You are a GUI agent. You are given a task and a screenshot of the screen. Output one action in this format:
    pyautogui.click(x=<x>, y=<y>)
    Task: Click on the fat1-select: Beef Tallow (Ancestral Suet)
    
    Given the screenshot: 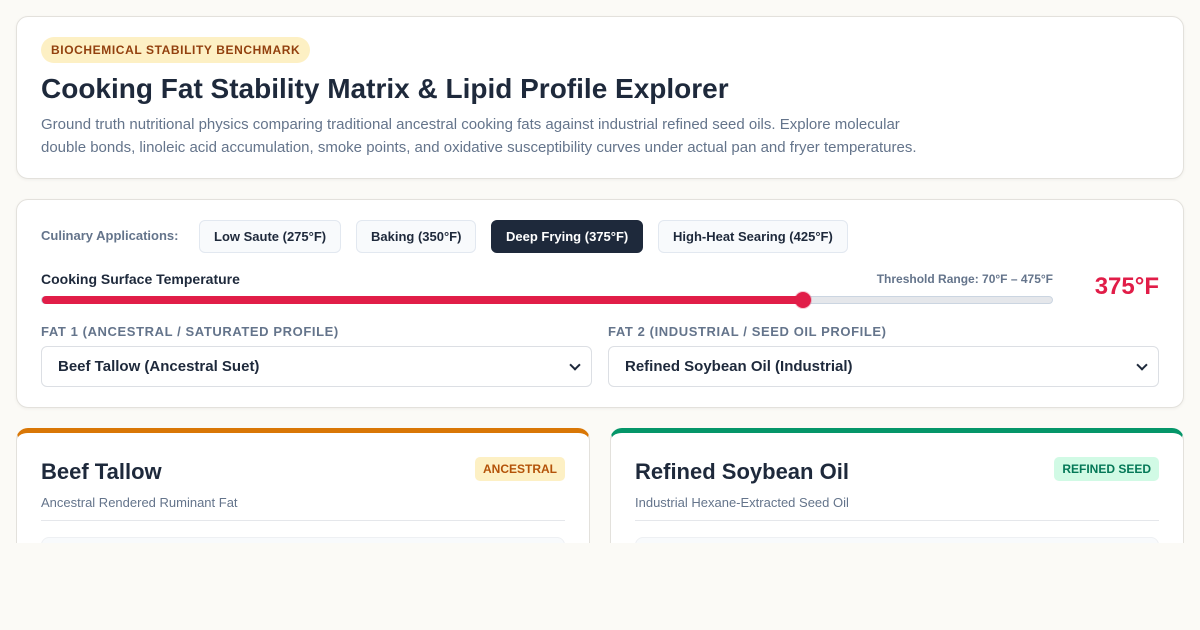 What is the action you would take?
    pyautogui.click(x=316, y=366)
    